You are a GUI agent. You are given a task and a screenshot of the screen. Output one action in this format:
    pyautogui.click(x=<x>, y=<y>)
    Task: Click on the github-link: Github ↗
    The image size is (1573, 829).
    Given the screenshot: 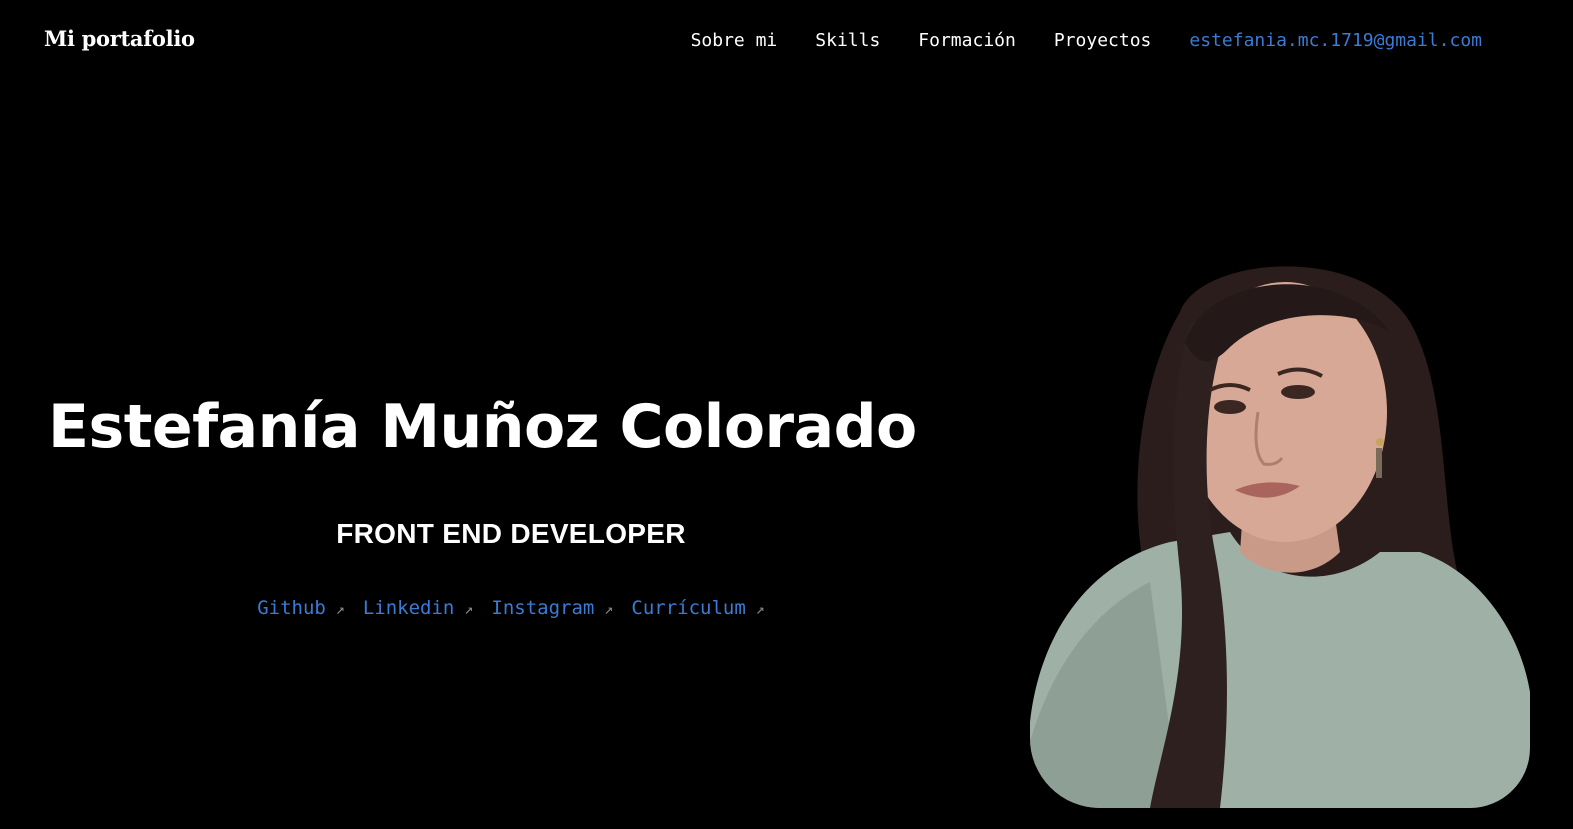 What is the action you would take?
    pyautogui.click(x=301, y=608)
    